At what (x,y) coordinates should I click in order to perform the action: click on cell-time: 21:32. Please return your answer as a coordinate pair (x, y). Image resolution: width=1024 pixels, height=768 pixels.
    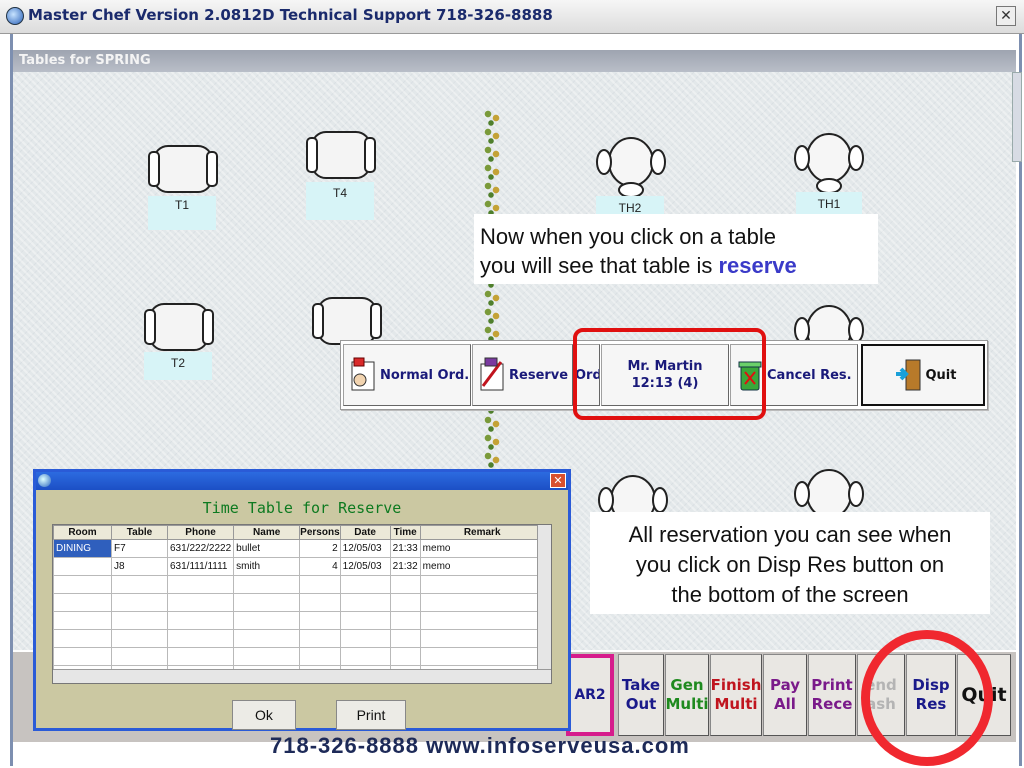
    Looking at the image, I should click on (405, 566).